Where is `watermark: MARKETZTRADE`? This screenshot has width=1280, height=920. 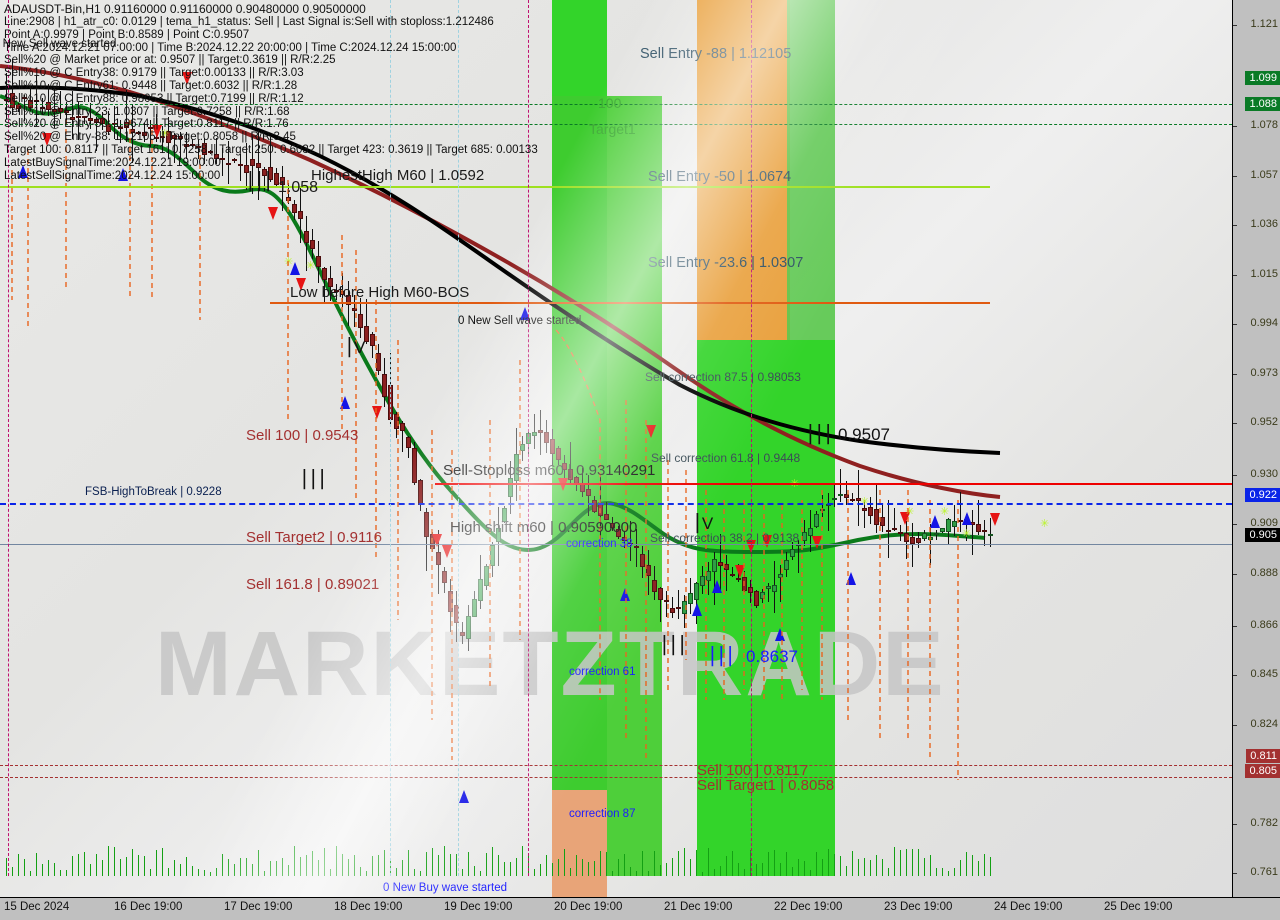 watermark: MARKETZTRADE is located at coordinates (550, 664).